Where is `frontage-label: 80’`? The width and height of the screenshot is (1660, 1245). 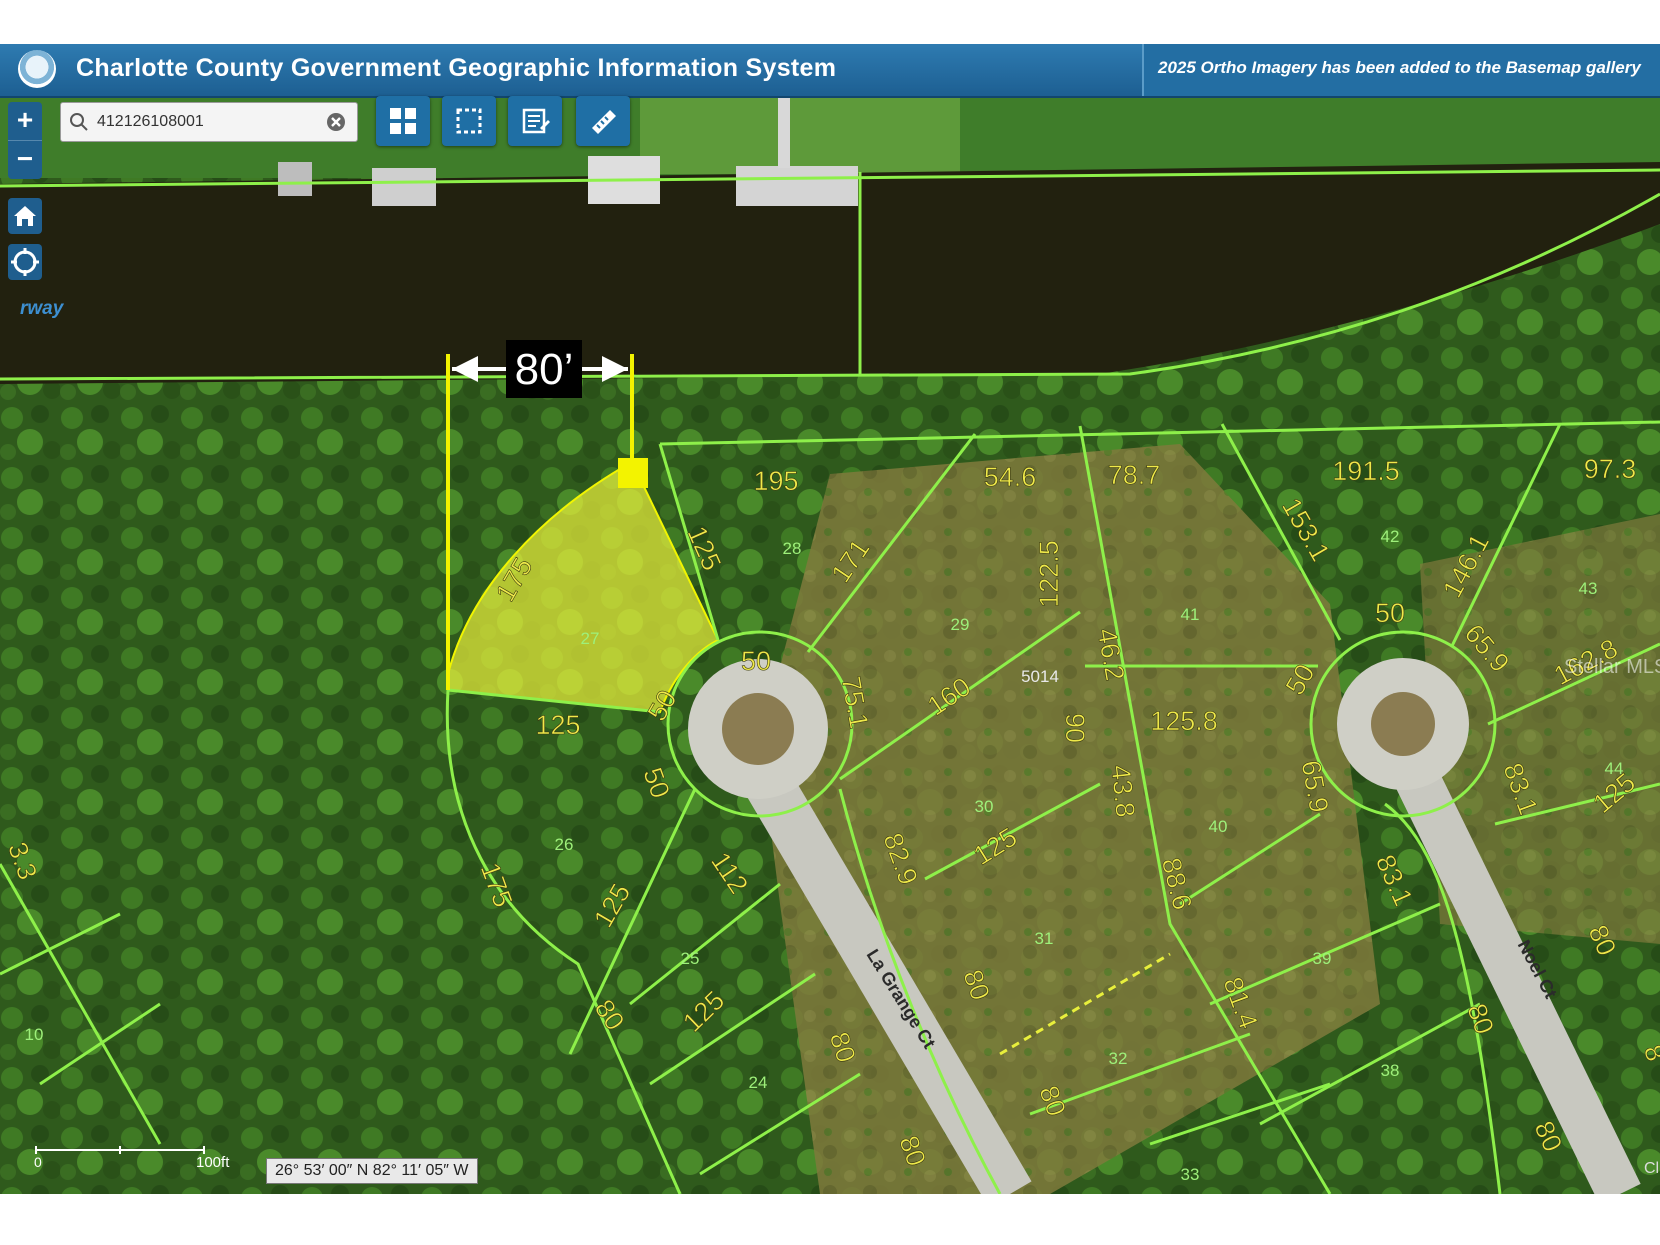
frontage-label: 80’ is located at coordinates (544, 369).